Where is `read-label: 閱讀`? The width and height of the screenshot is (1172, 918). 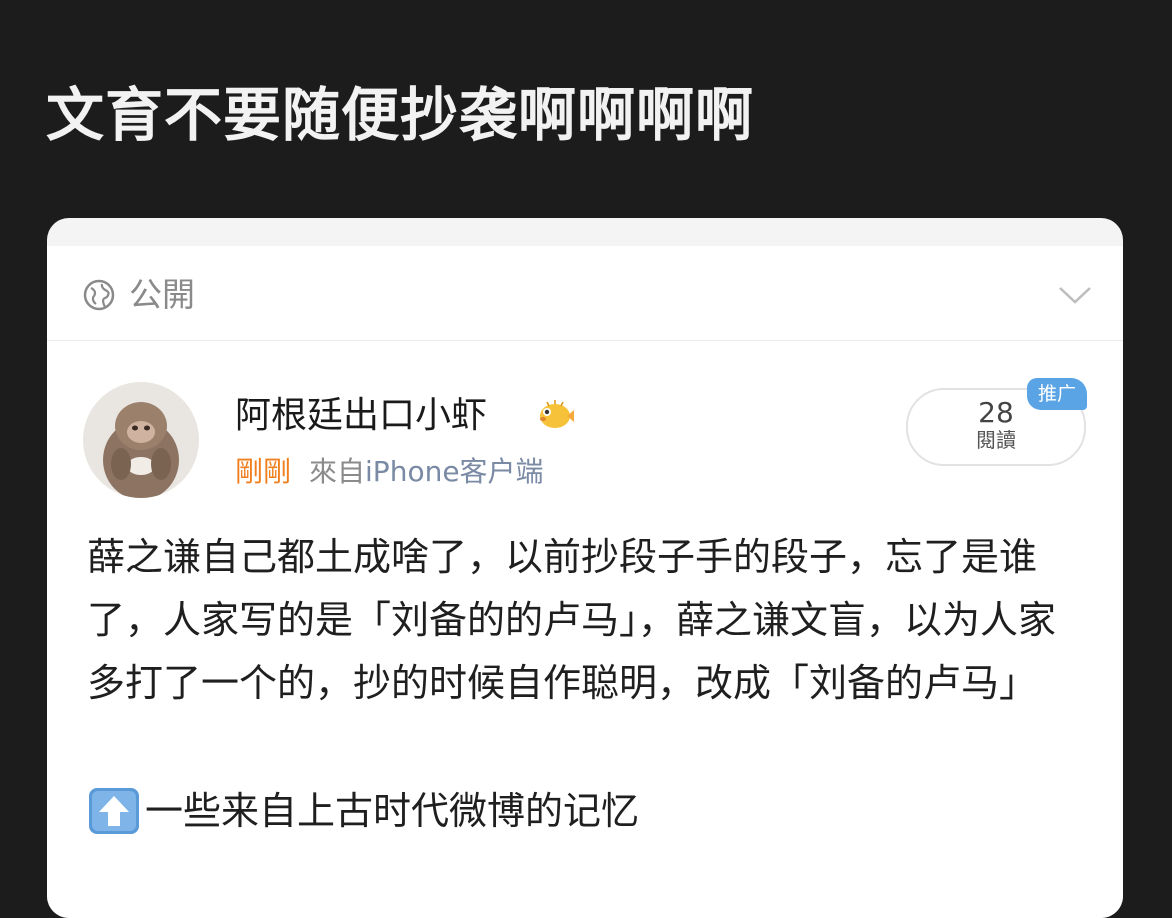 read-label: 閱讀 is located at coordinates (996, 440).